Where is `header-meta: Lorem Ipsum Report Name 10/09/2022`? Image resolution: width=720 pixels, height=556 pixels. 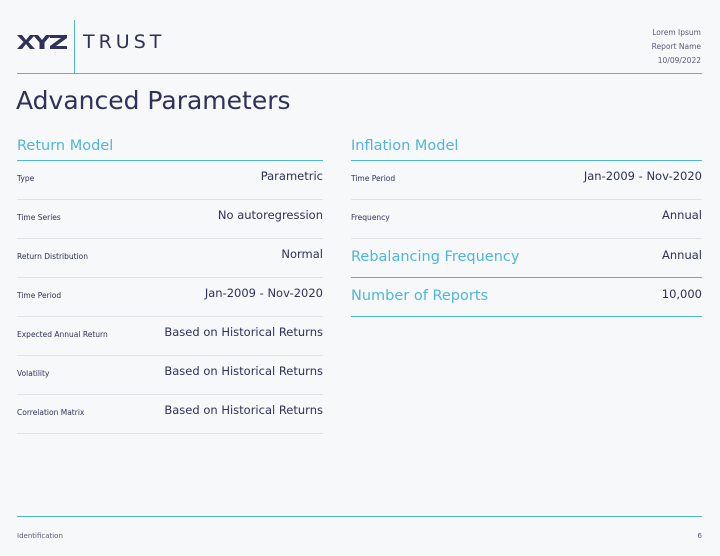 header-meta: Lorem Ipsum Report Name 10/09/2022 is located at coordinates (676, 47).